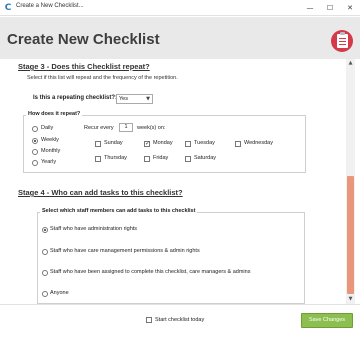 The image size is (360, 360). What do you see at coordinates (238, 144) in the screenshot?
I see `day-wednesday-checkbox` at bounding box center [238, 144].